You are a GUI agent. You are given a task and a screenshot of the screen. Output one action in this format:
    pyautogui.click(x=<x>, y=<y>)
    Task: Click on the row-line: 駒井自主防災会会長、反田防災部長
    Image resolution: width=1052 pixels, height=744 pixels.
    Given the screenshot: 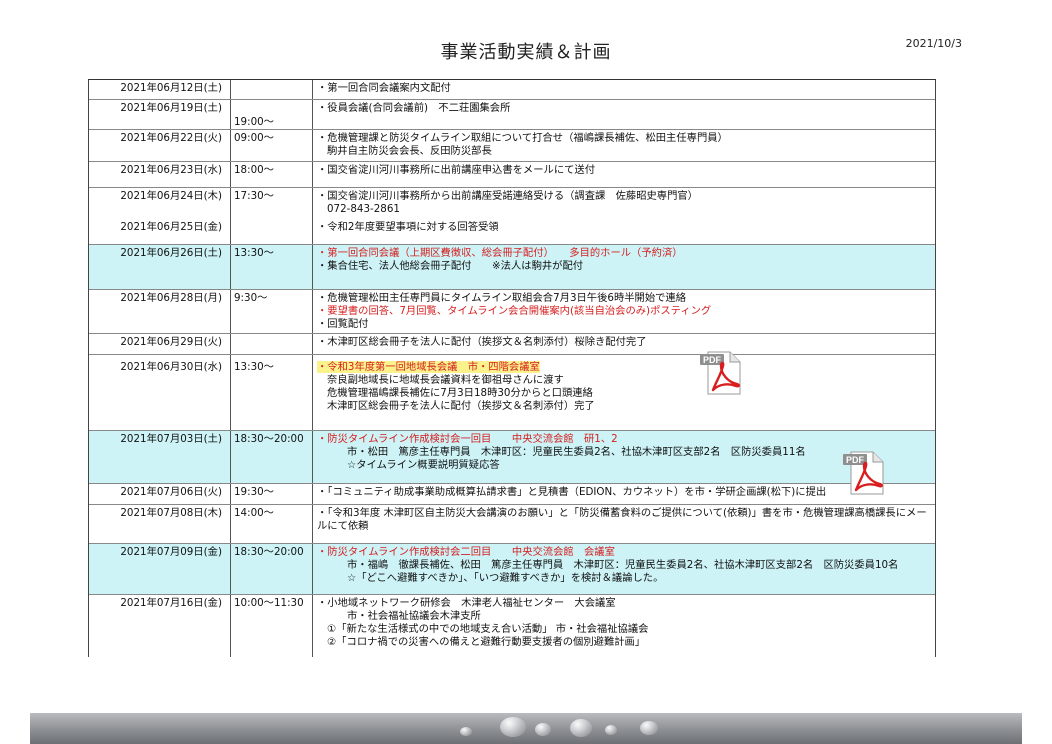 What is the action you would take?
    pyautogui.click(x=409, y=151)
    